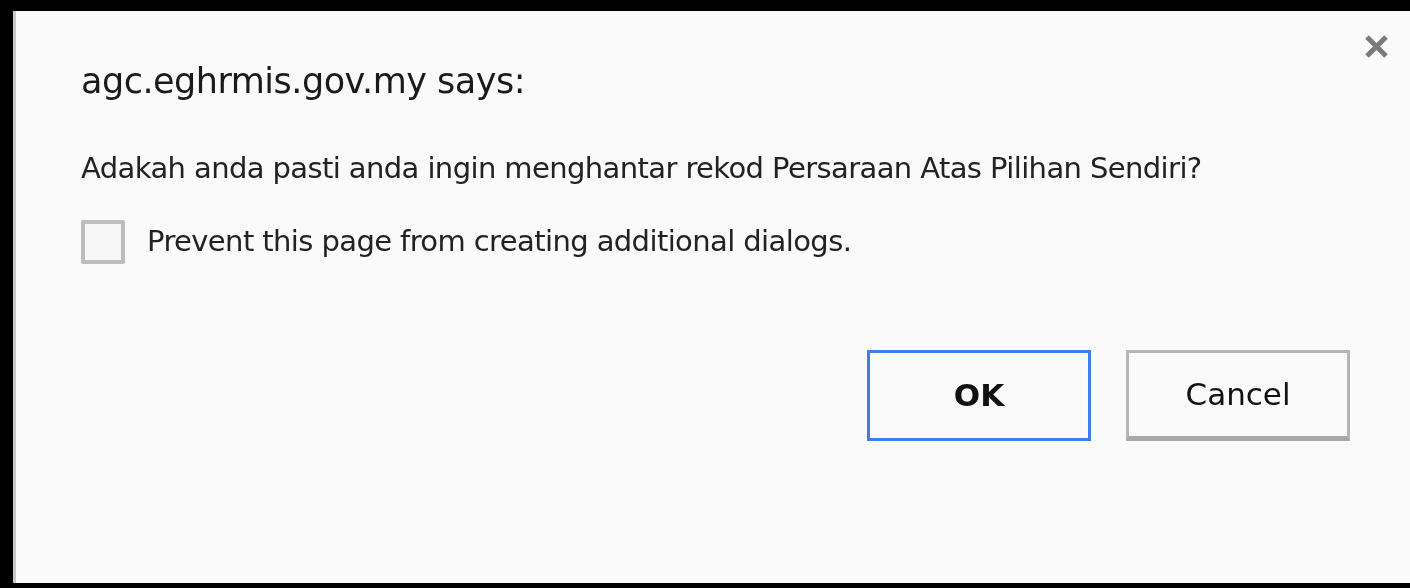 This screenshot has width=1410, height=588. I want to click on ok-button: OK, so click(979, 395).